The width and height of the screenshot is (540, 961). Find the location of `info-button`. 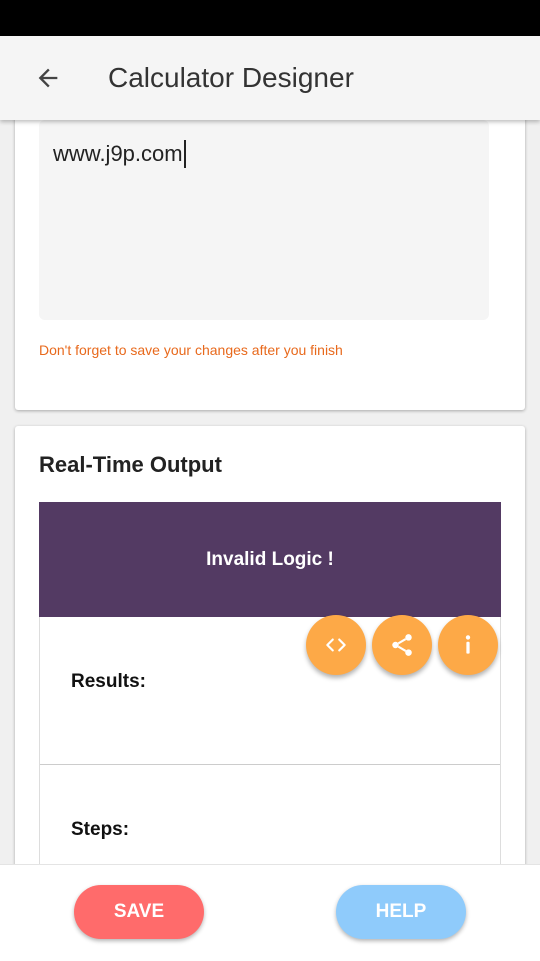

info-button is located at coordinates (468, 645).